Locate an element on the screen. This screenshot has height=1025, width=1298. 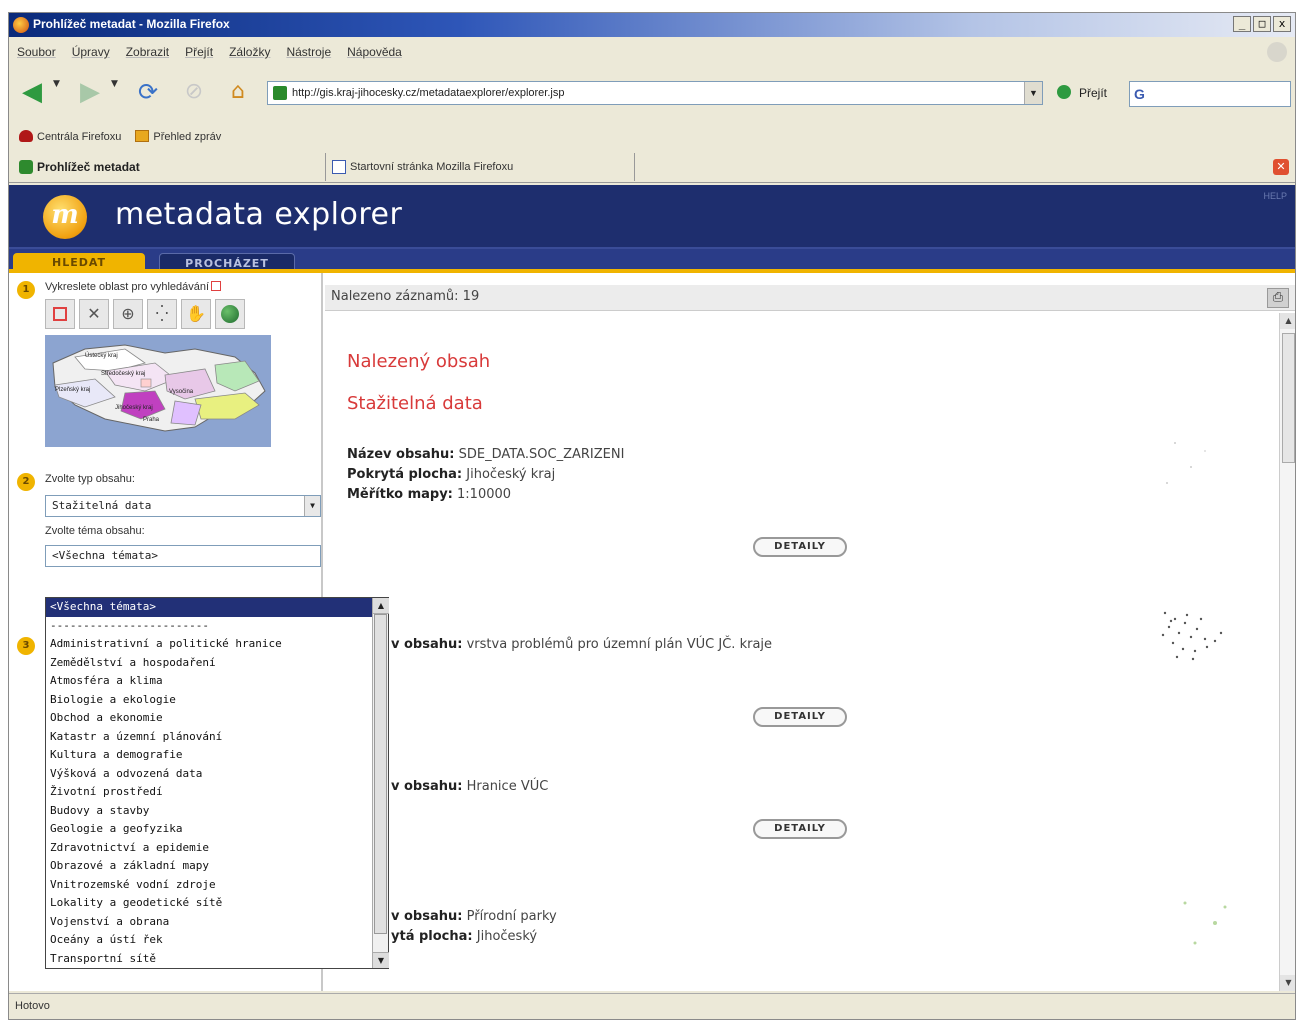
tab-label: Startovní stránka Mozilla Firefoxu is located at coordinates (432, 167).